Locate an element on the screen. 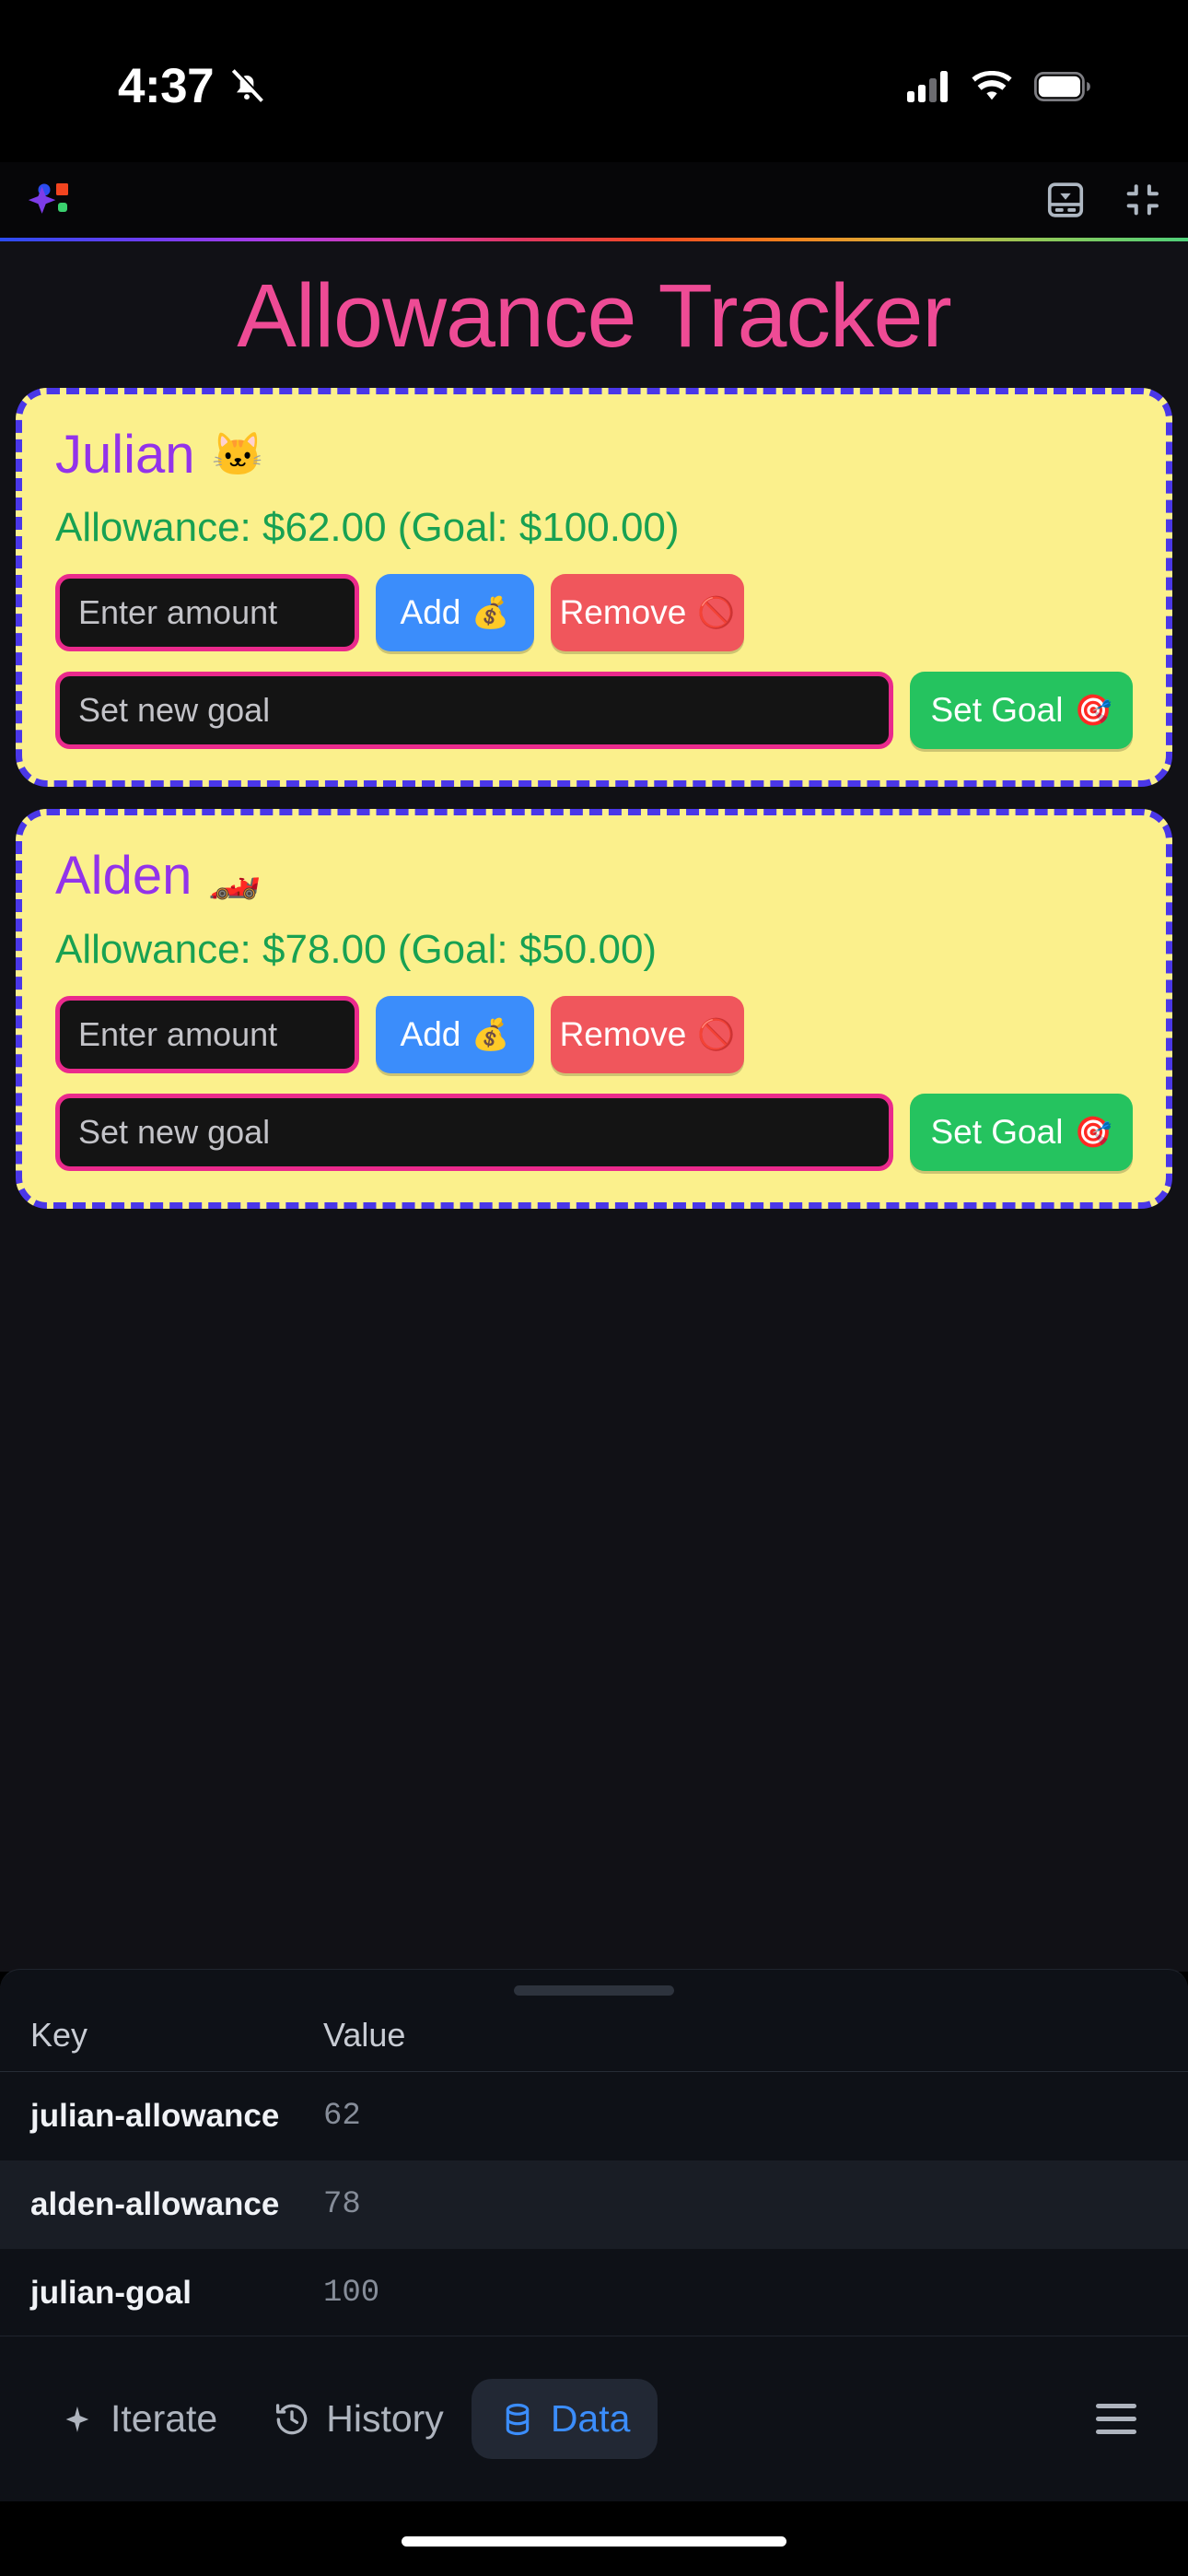  row-value: 78 is located at coordinates (342, 2204).